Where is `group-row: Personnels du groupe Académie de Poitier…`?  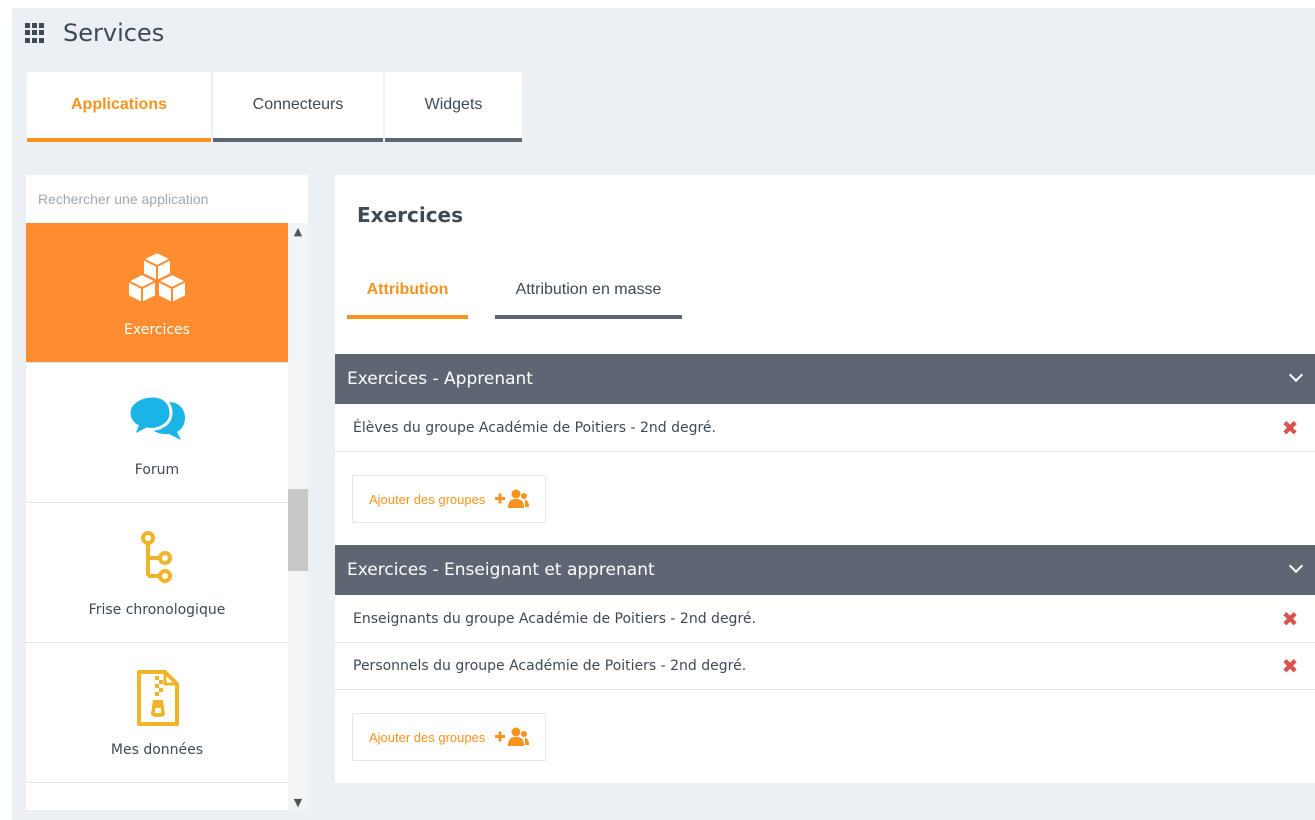
group-row: Personnels du groupe Académie de Poitier… is located at coordinates (825, 666).